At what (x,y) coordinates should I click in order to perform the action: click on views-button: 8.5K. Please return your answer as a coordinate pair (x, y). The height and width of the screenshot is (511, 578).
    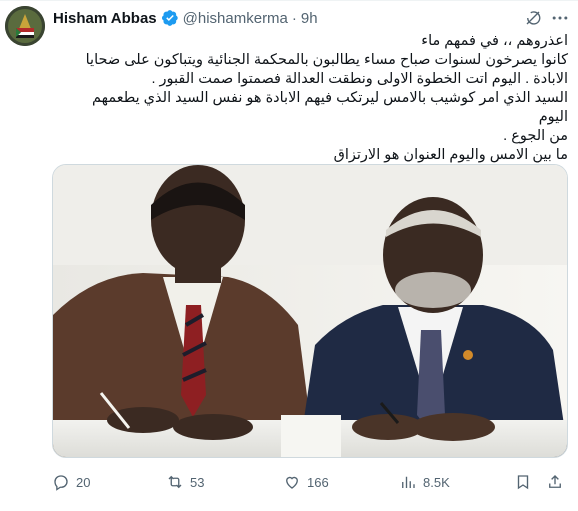
    Looking at the image, I should click on (424, 482).